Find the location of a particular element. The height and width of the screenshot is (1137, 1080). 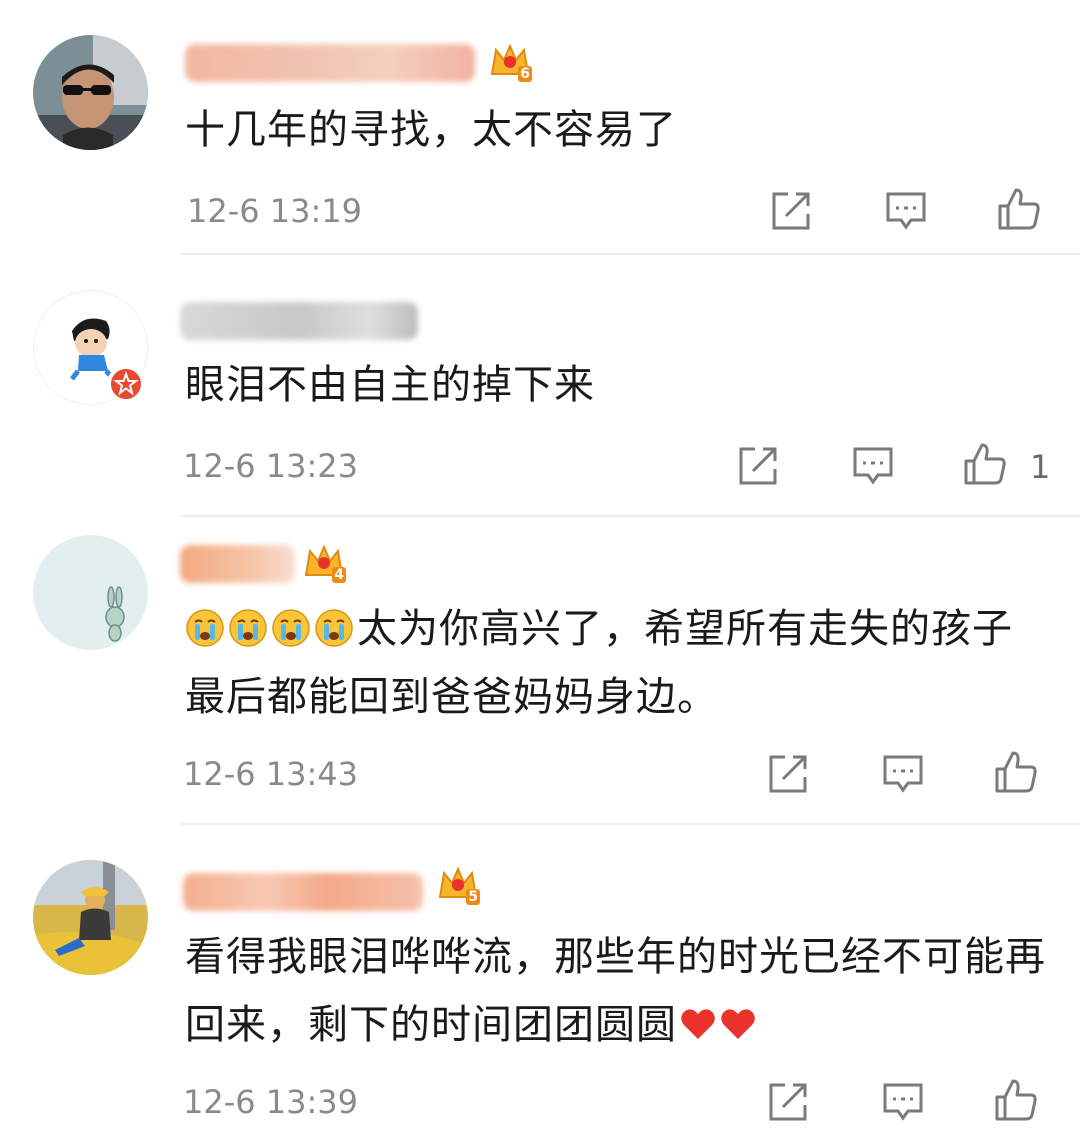

verified-badge-icon is located at coordinates (126, 384).